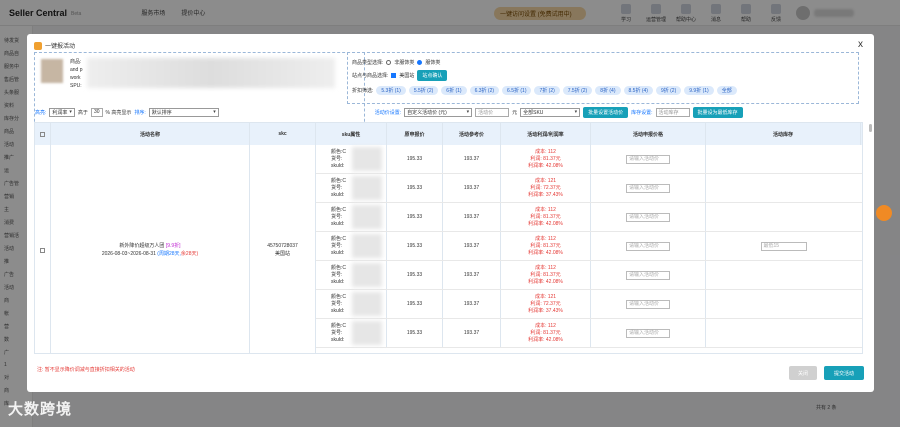 The image size is (900, 427). I want to click on close-button: 关闭, so click(803, 373).